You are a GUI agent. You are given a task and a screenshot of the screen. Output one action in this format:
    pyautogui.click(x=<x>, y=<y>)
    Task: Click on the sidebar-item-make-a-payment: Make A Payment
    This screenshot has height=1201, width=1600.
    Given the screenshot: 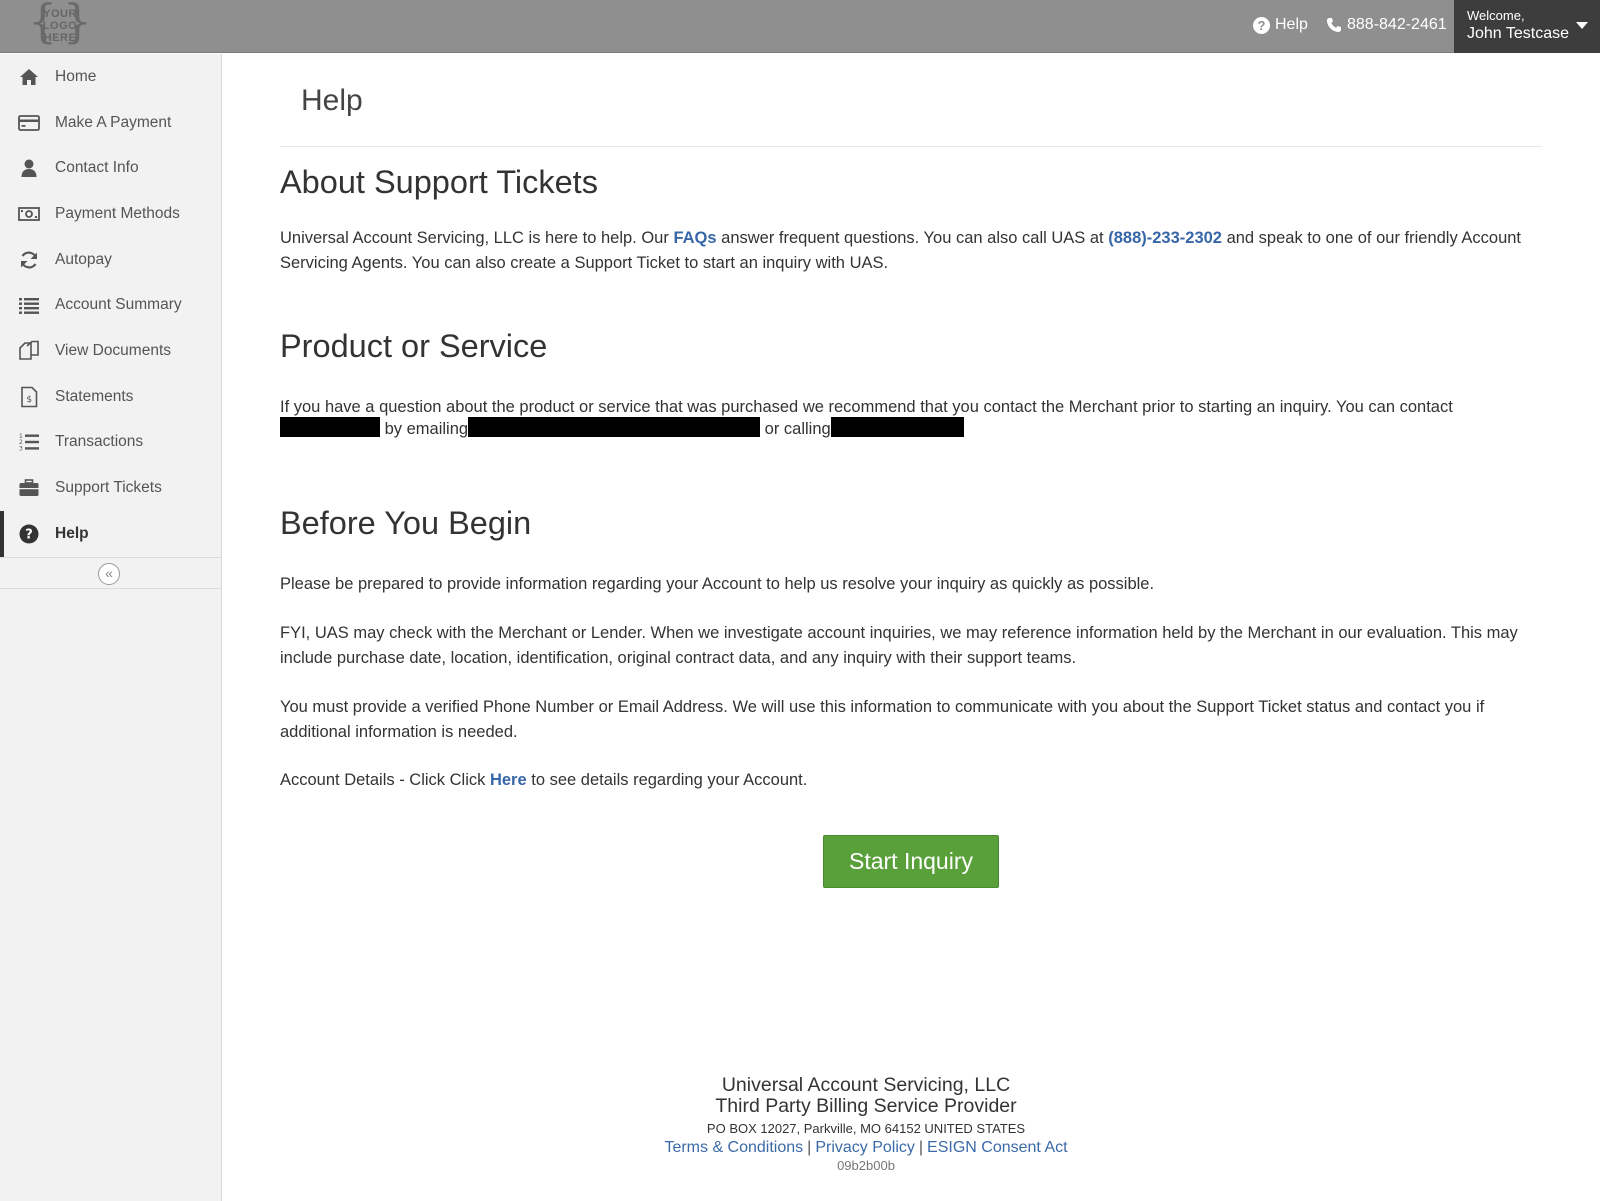 What is the action you would take?
    pyautogui.click(x=110, y=123)
    